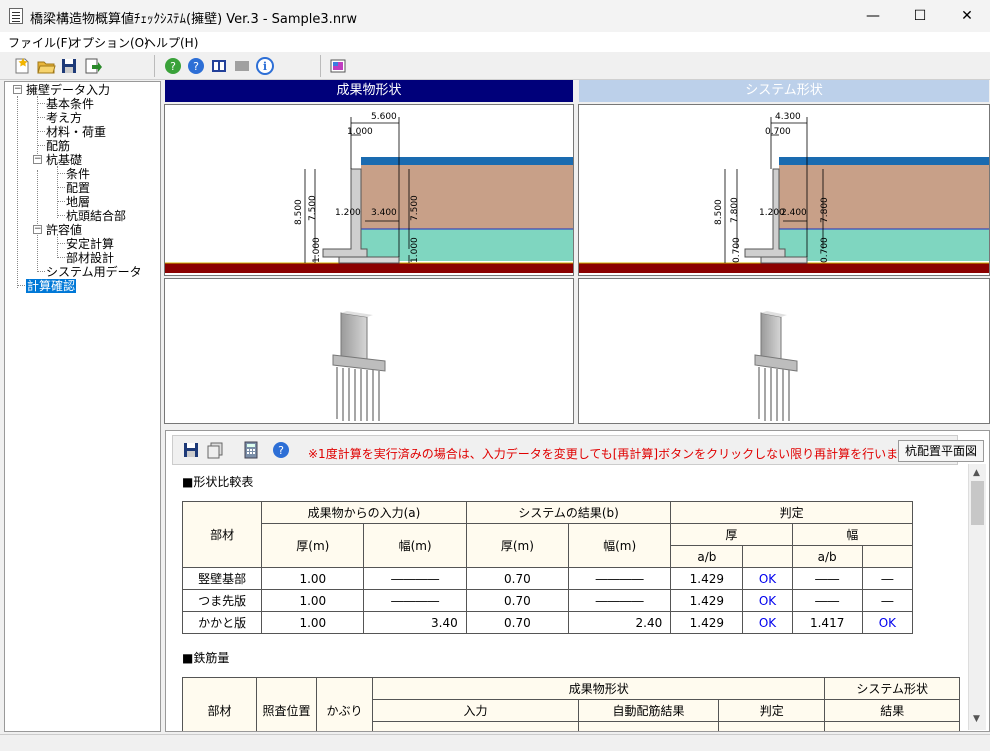 Image resolution: width=990 pixels, height=751 pixels. What do you see at coordinates (58, 146) in the screenshot?
I see `tree-item-rebar: 配筋` at bounding box center [58, 146].